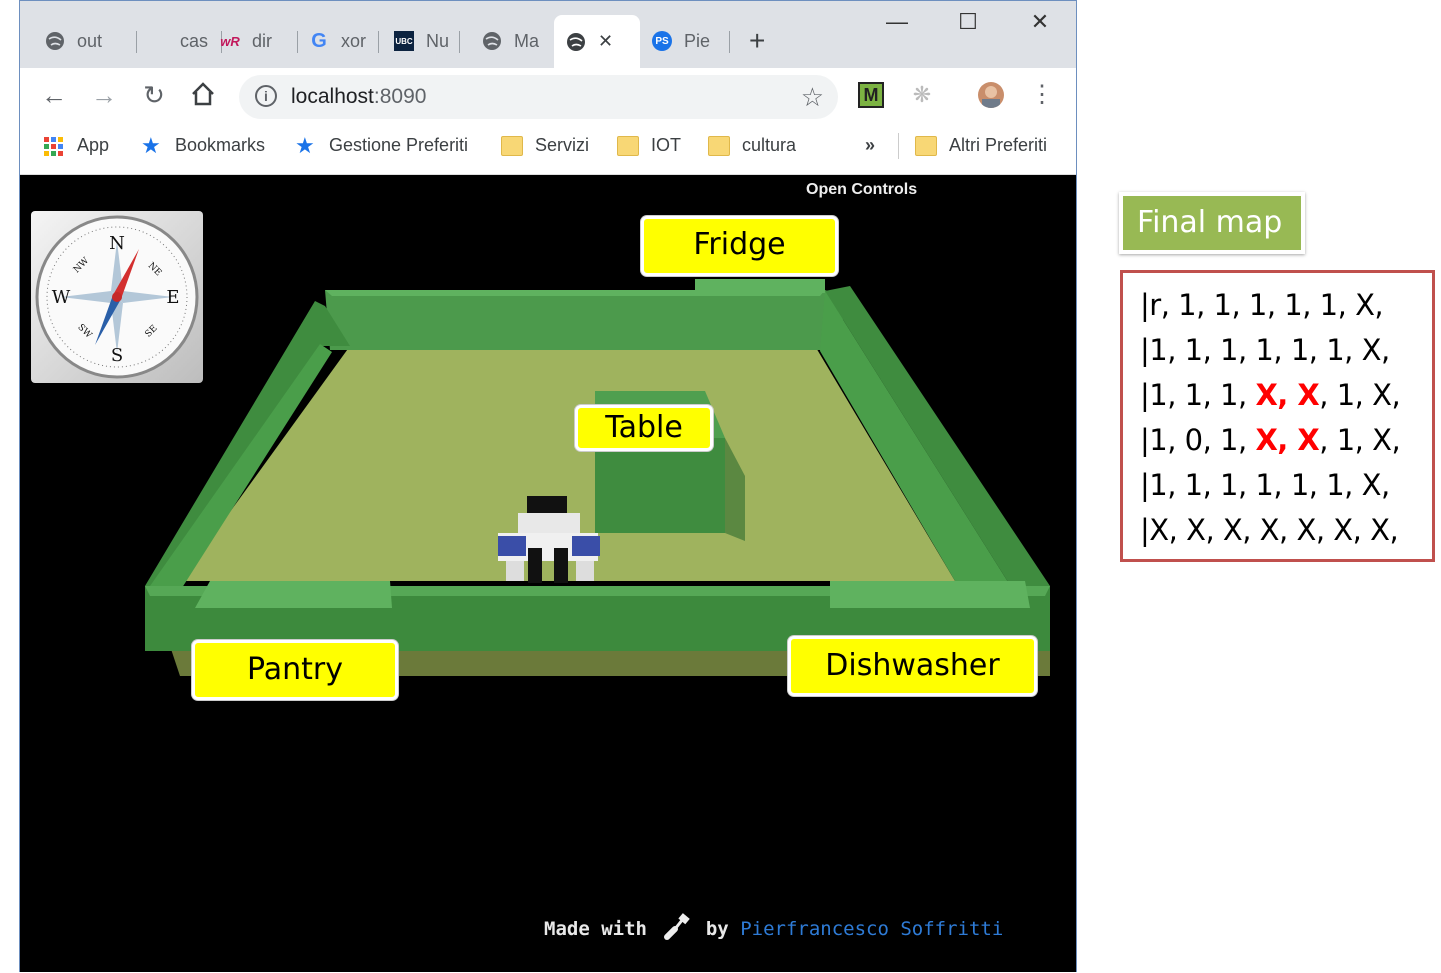  Describe the element at coordinates (104, 95) in the screenshot. I see `forward-arrow-icon: →` at that location.